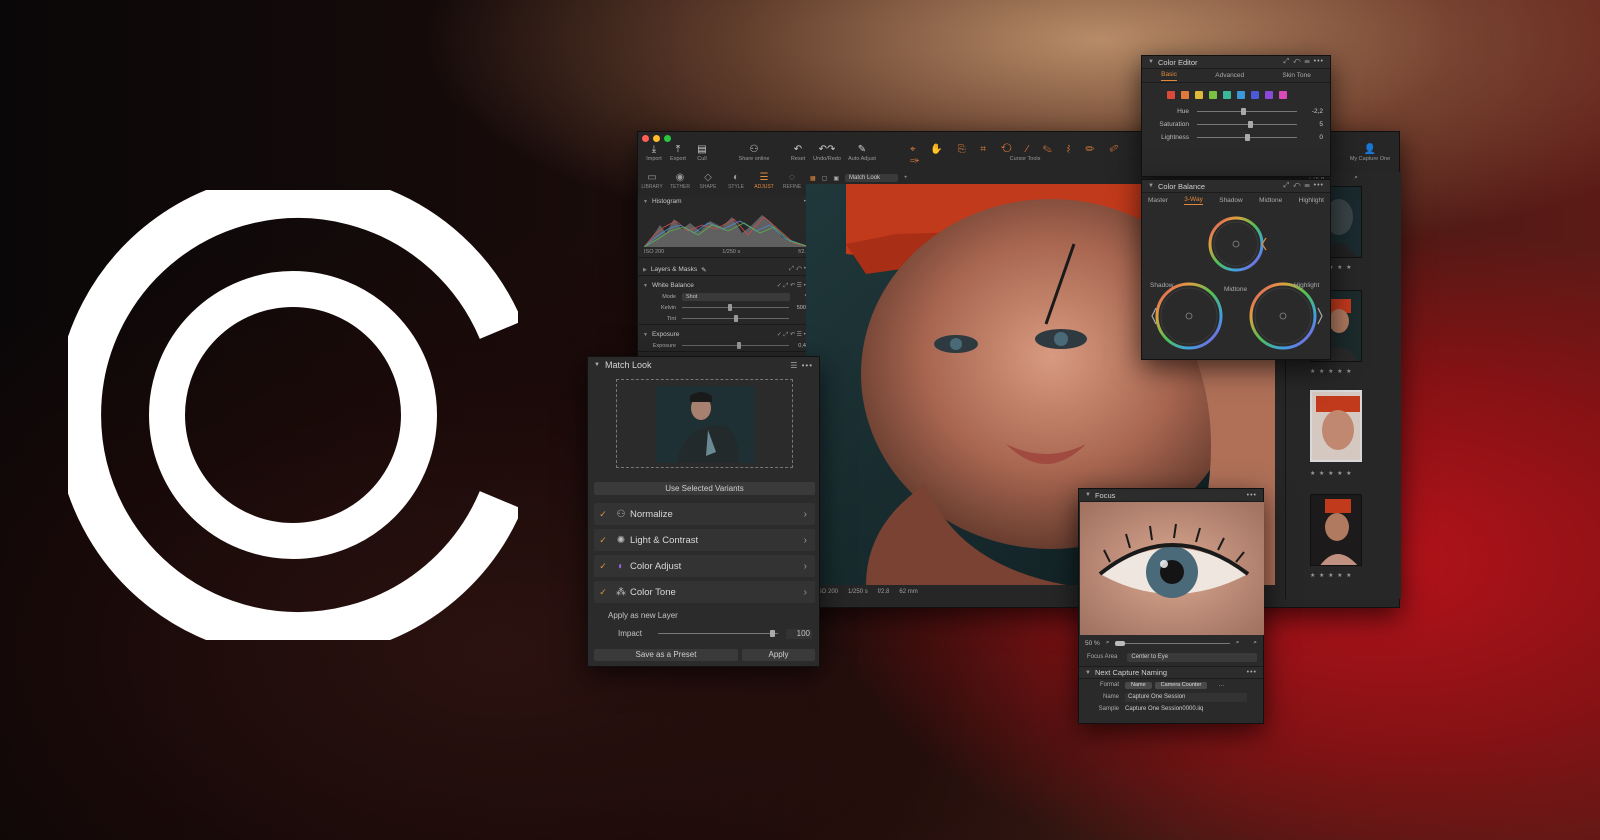 The width and height of the screenshot is (1600, 840). Describe the element at coordinates (666, 655) in the screenshot. I see `save-as-preset-button: Save as a Preset` at that location.